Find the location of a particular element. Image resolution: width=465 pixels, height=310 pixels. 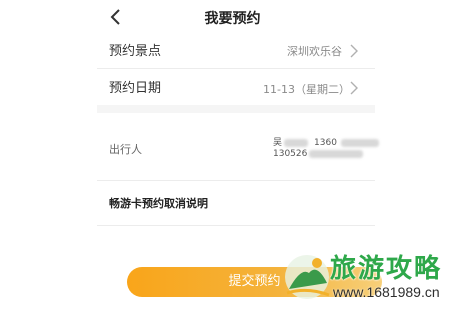

traveler-row: 出行人 吴 1360 130526 is located at coordinates (238, 146).